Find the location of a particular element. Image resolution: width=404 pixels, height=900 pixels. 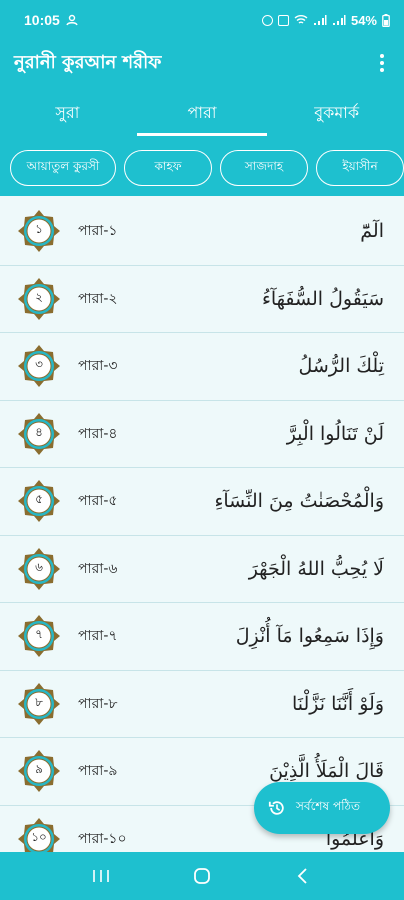

para-number-badge: ১০ is located at coordinates (39, 834).